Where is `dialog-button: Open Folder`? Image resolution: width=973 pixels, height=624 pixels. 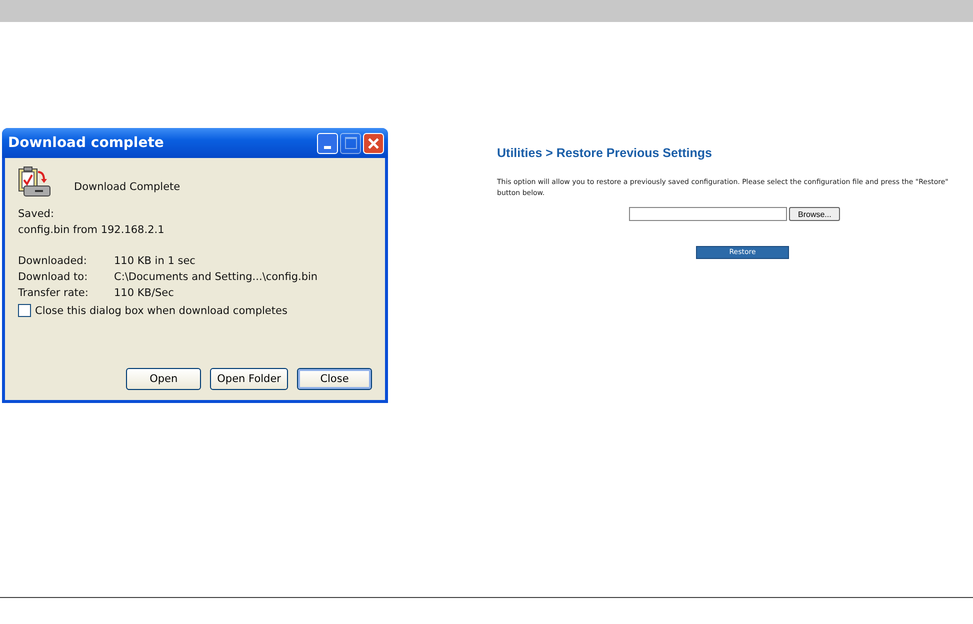 dialog-button: Open Folder is located at coordinates (249, 379).